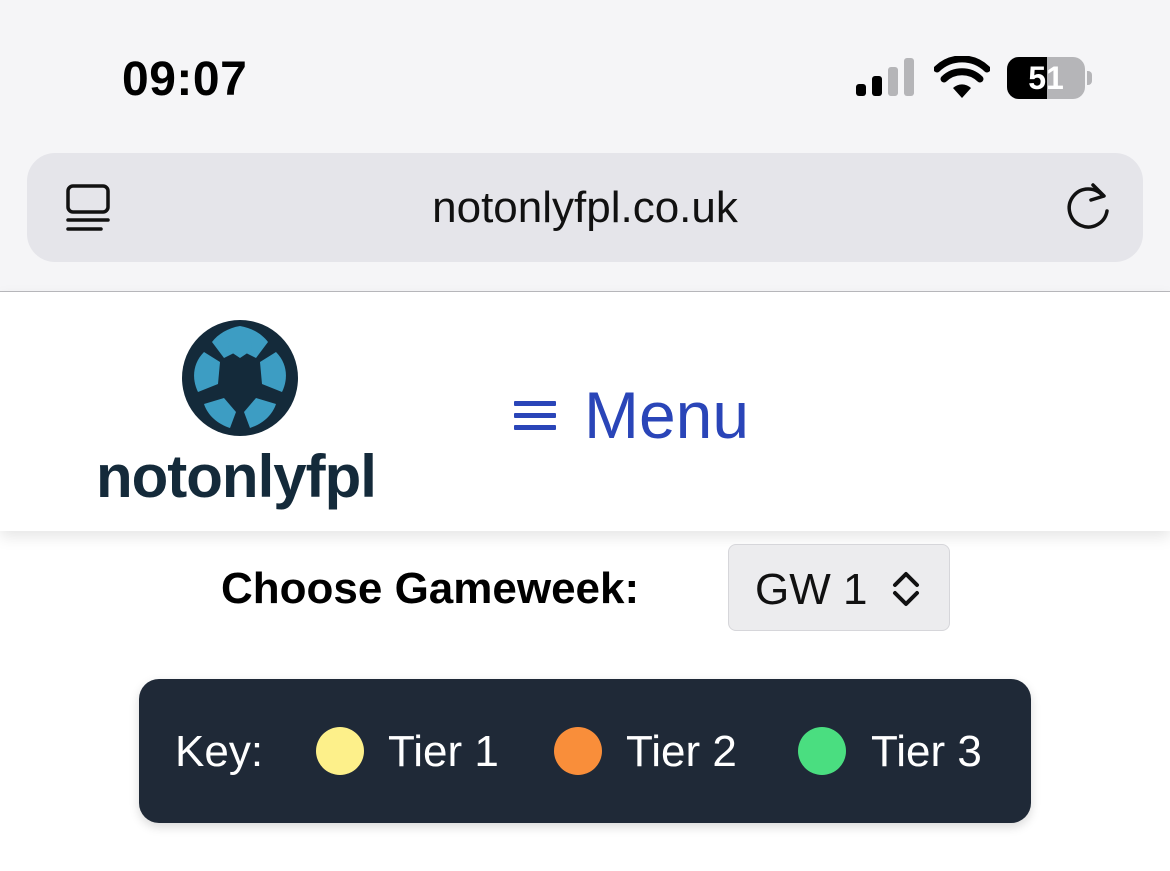  Describe the element at coordinates (667, 415) in the screenshot. I see `menu-label: Menu` at that location.